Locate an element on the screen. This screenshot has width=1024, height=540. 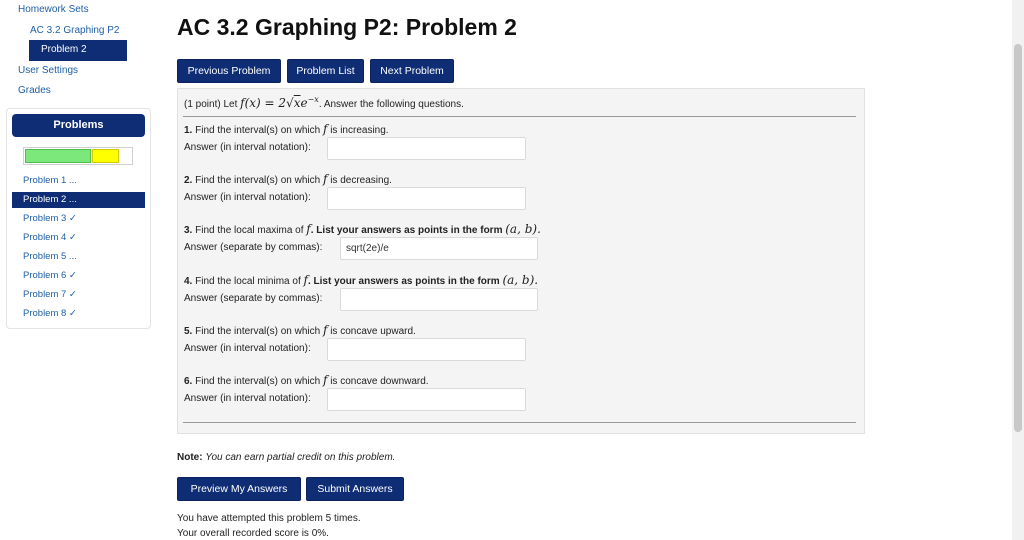
page-title: AC 3.2 Graphing P2: Problem 2 is located at coordinates (347, 27).